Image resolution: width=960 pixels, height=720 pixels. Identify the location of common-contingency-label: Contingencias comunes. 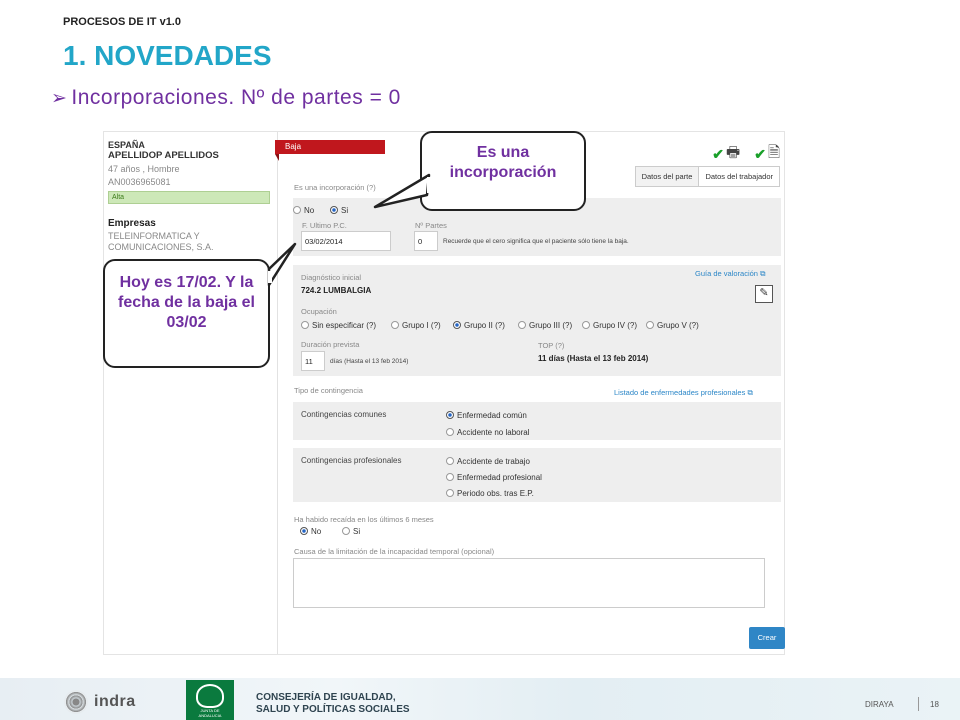
(344, 414).